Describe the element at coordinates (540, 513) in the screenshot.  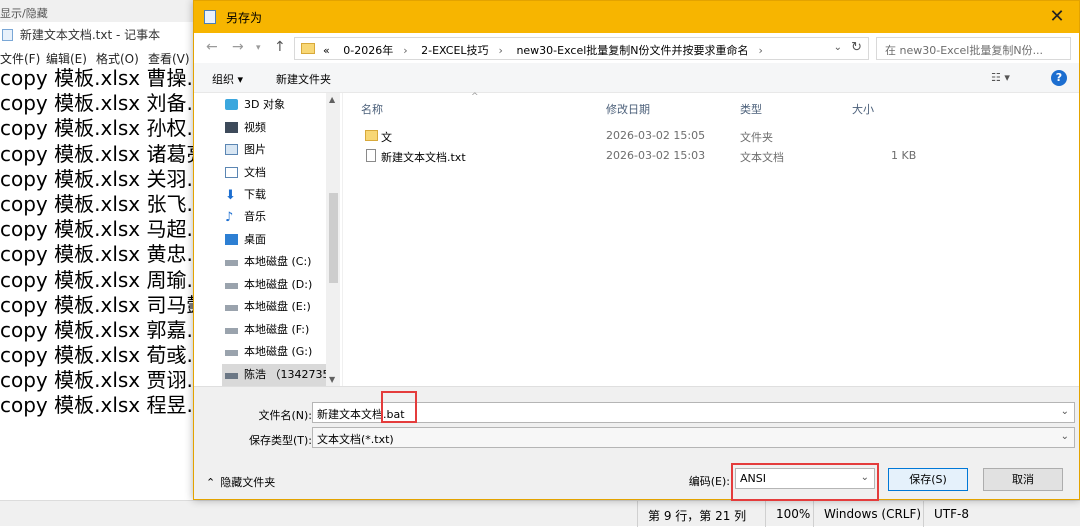
I see `notepad-statusbar: 第 9 行，第 21 列 100% Windows (CRLF) UTF-8` at that location.